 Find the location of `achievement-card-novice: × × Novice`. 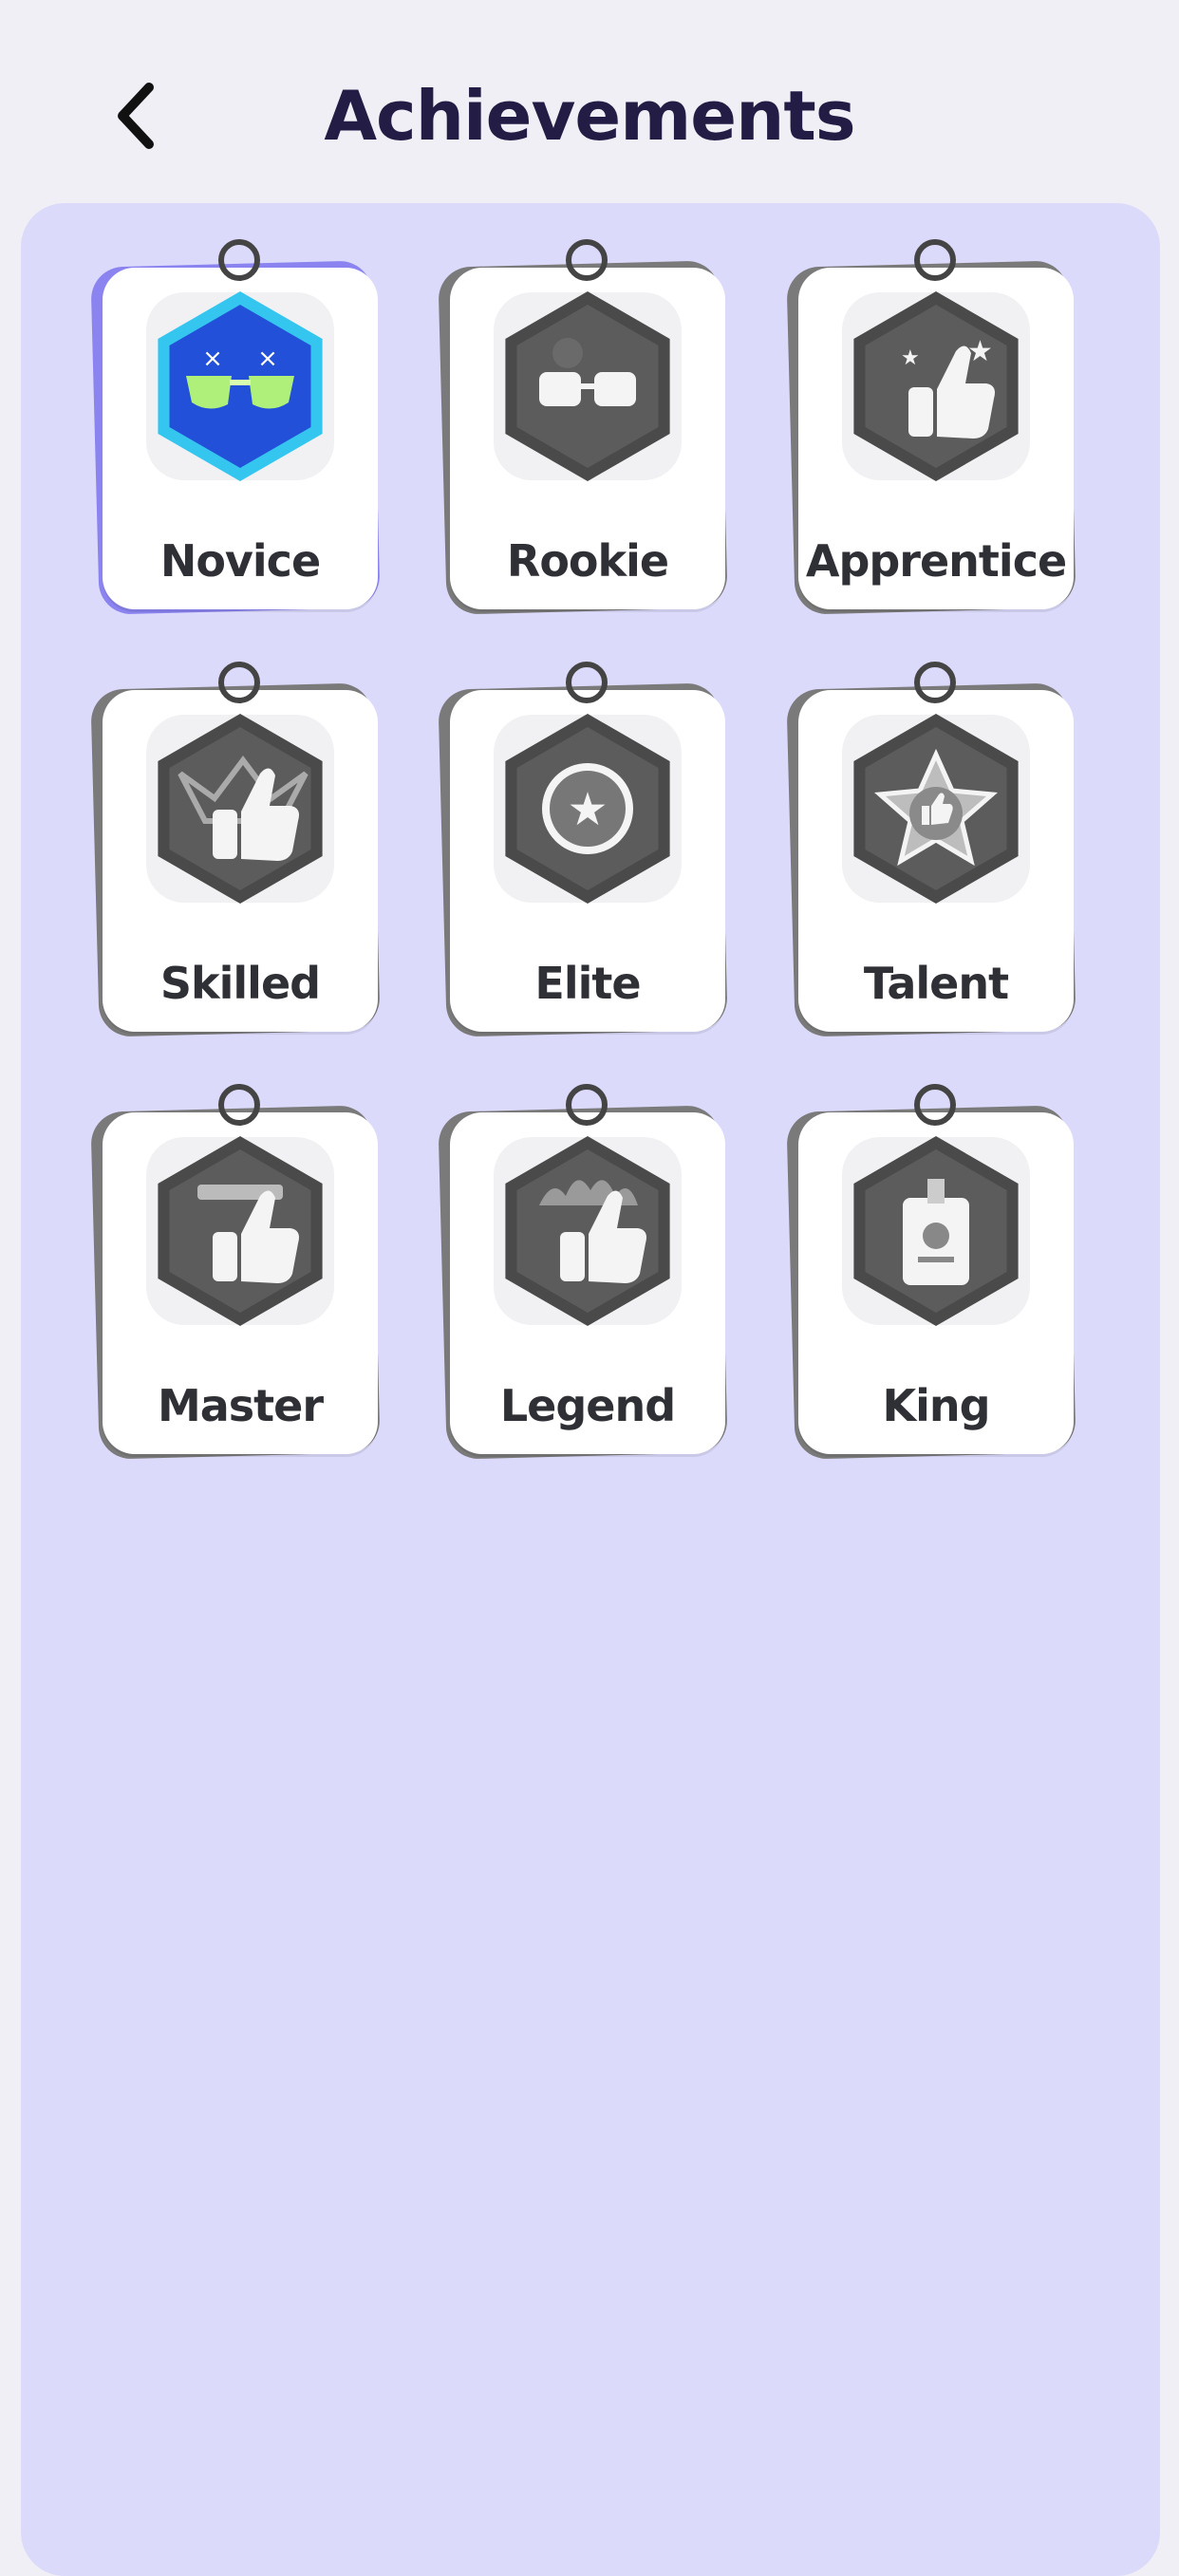

achievement-card-novice: × × Novice is located at coordinates (235, 427).